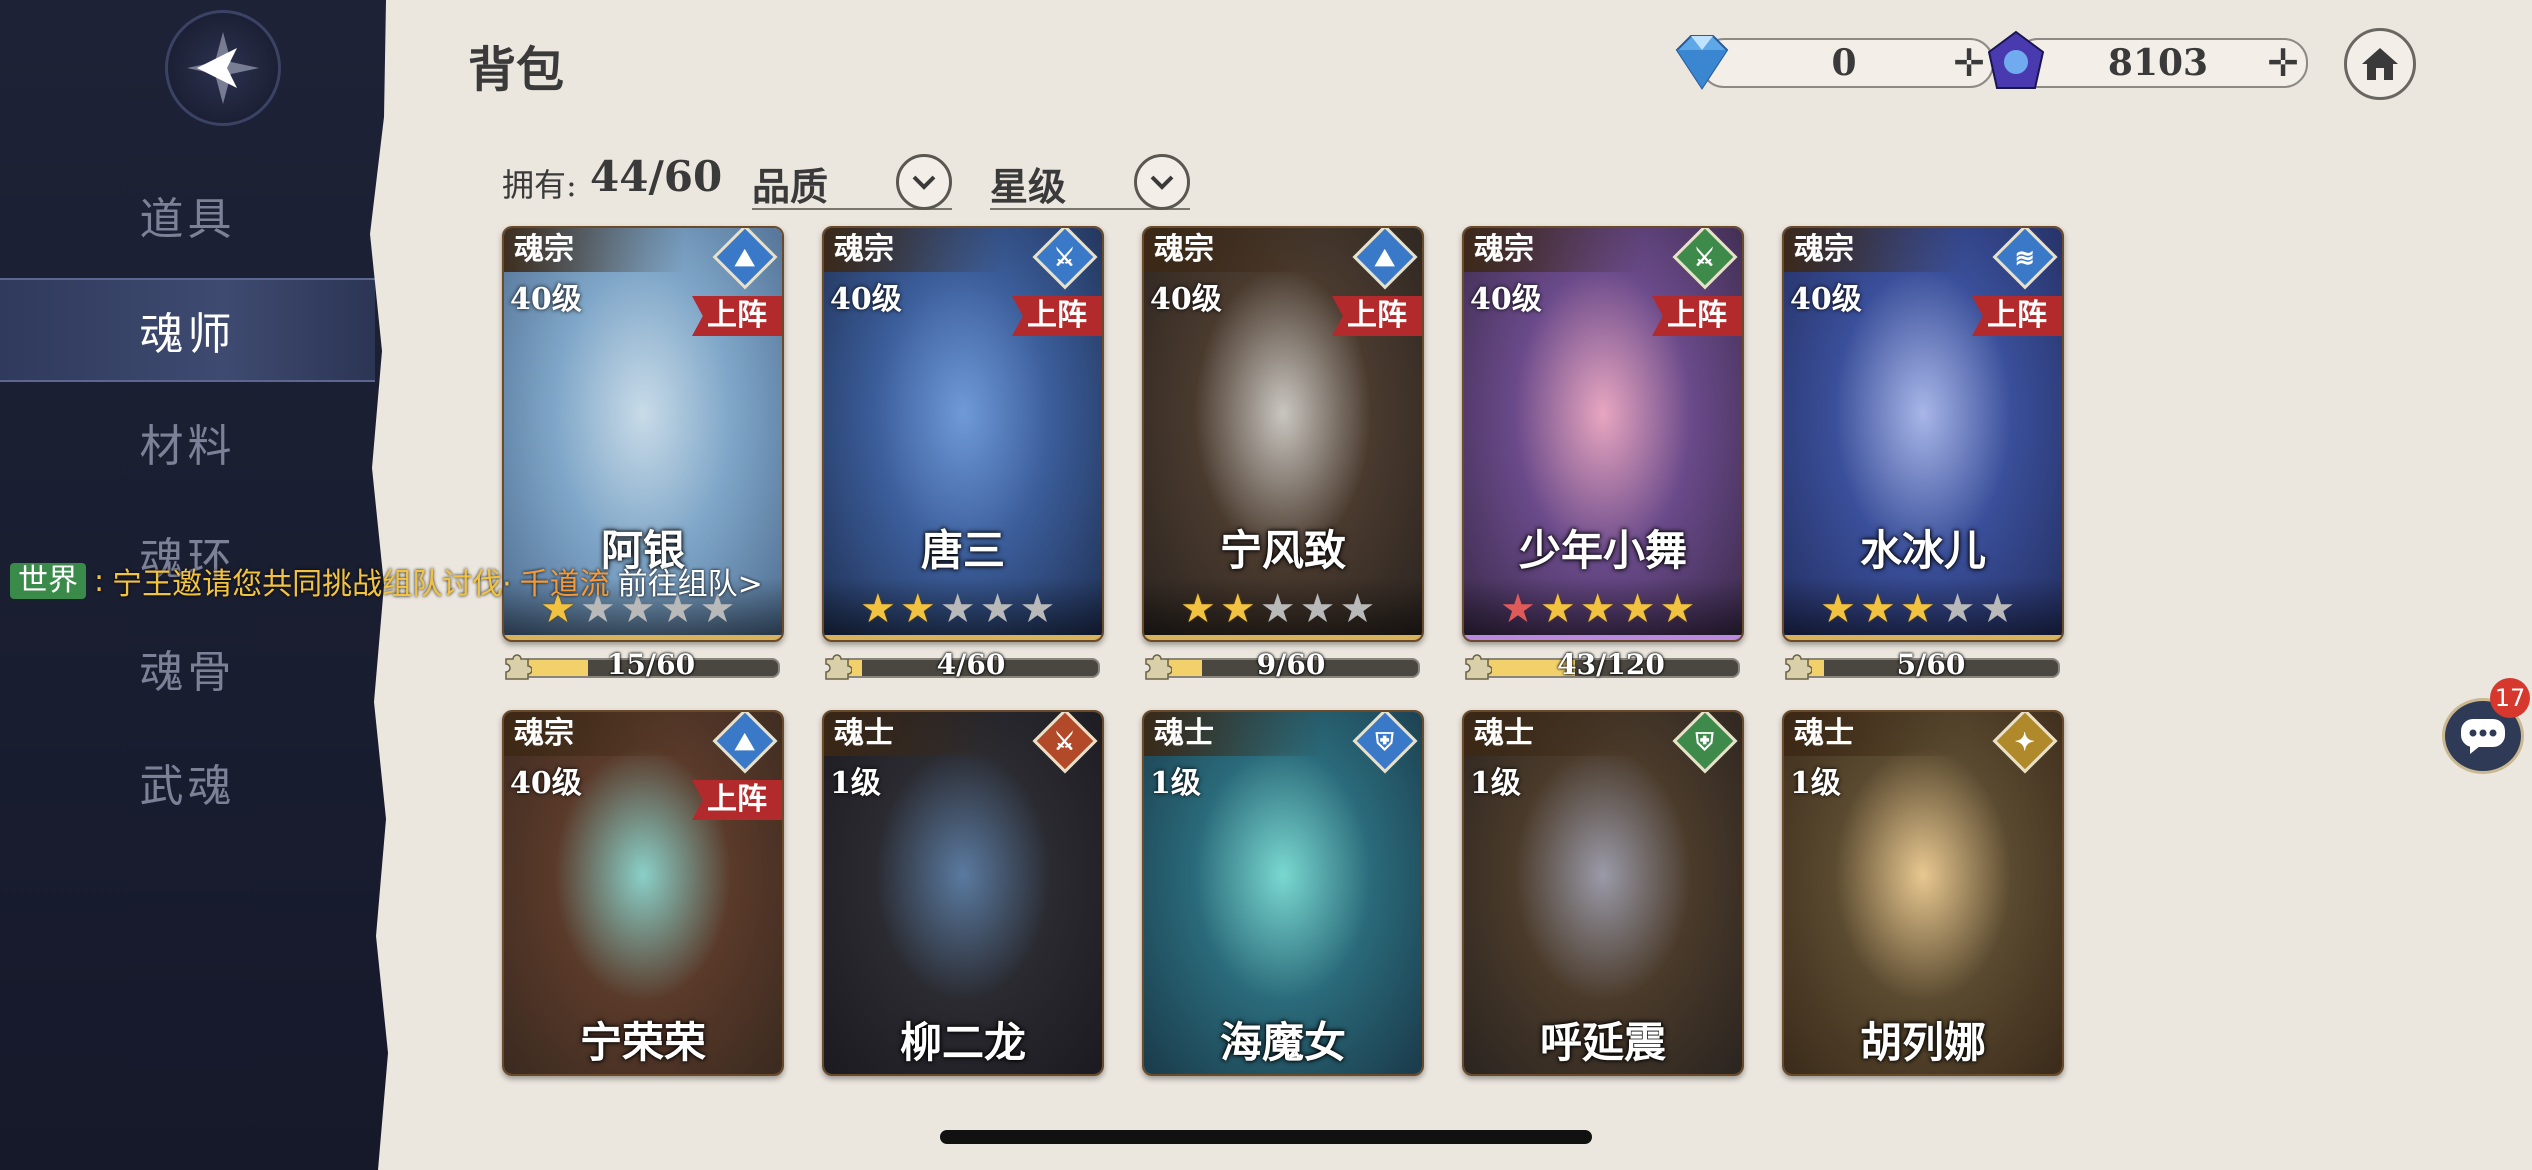 Image resolution: width=2532 pixels, height=1170 pixels. I want to click on fragment-progress: 43/120, so click(1601, 664).